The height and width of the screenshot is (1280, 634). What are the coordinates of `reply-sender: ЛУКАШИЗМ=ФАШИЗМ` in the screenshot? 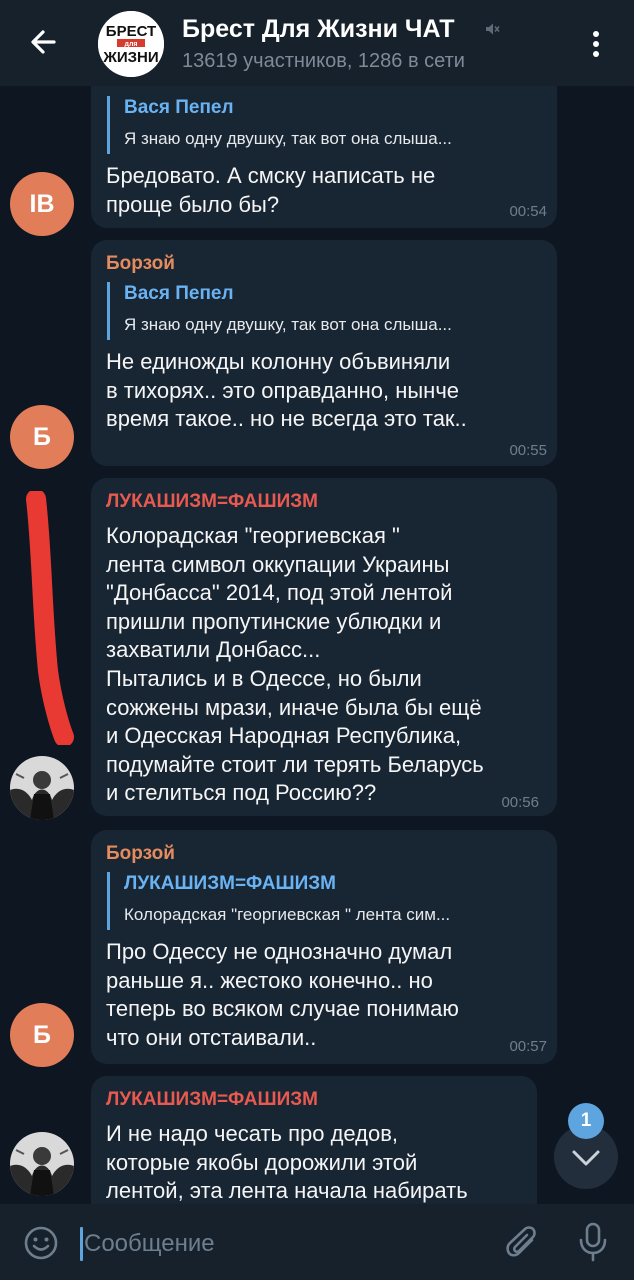 It's located at (230, 883).